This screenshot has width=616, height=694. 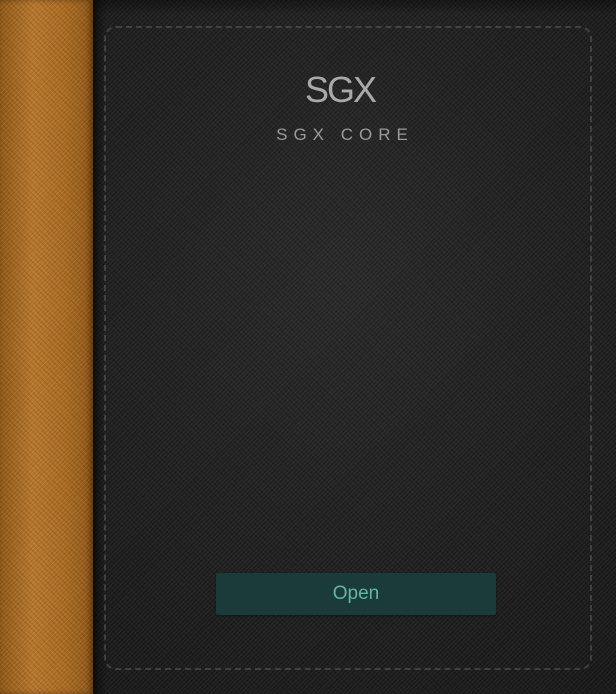 I want to click on open-button: Open, so click(x=356, y=594).